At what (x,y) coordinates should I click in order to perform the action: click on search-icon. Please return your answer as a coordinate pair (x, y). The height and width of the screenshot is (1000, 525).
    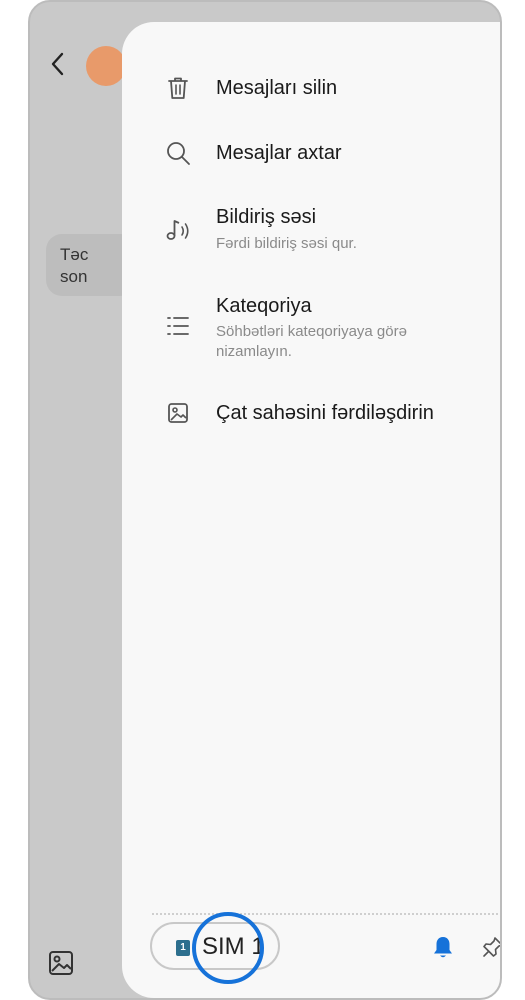
    Looking at the image, I should click on (178, 153).